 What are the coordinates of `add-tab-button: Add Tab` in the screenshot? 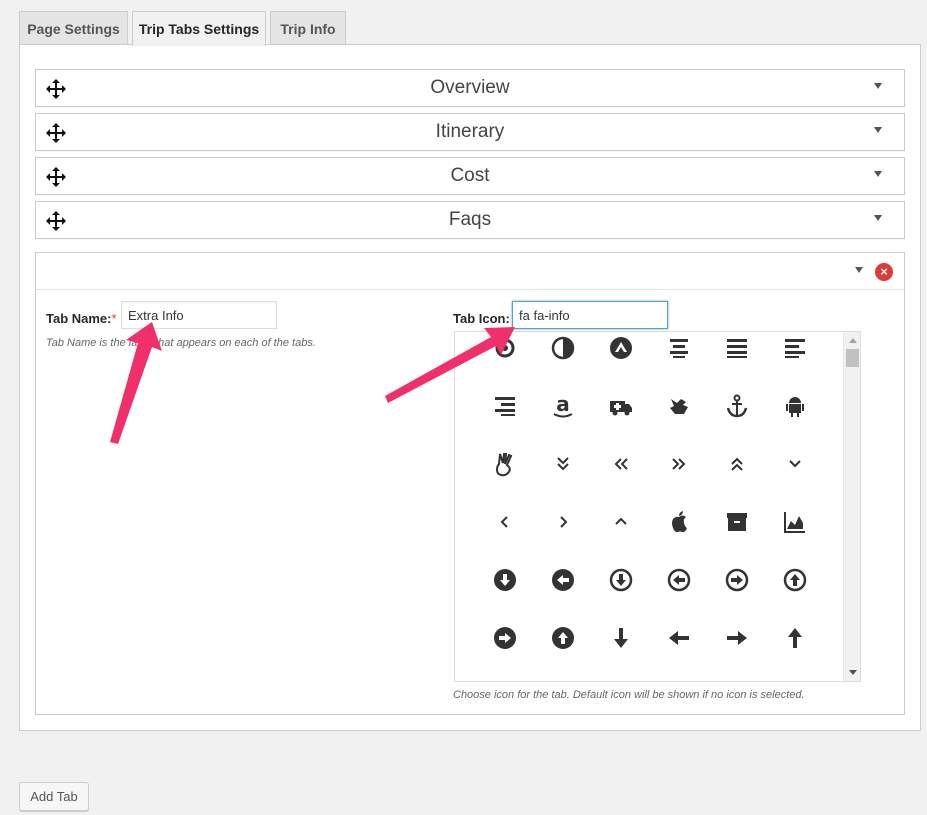 It's located at (54, 796).